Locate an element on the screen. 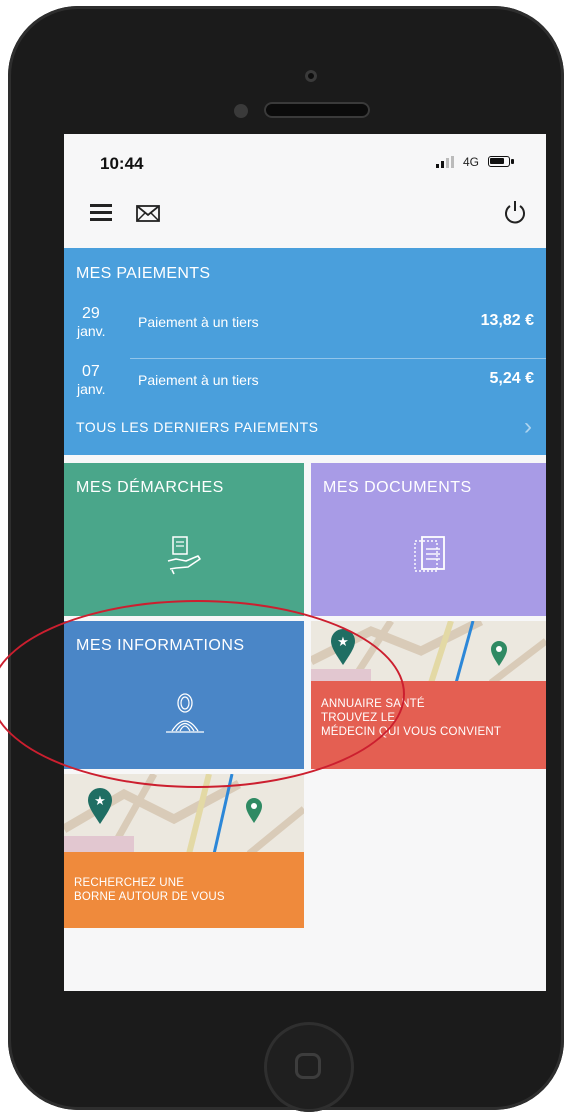 Image resolution: width=572 pixels, height=1116 pixels. demarches-tile: MES DÉMARCHES is located at coordinates (184, 539).